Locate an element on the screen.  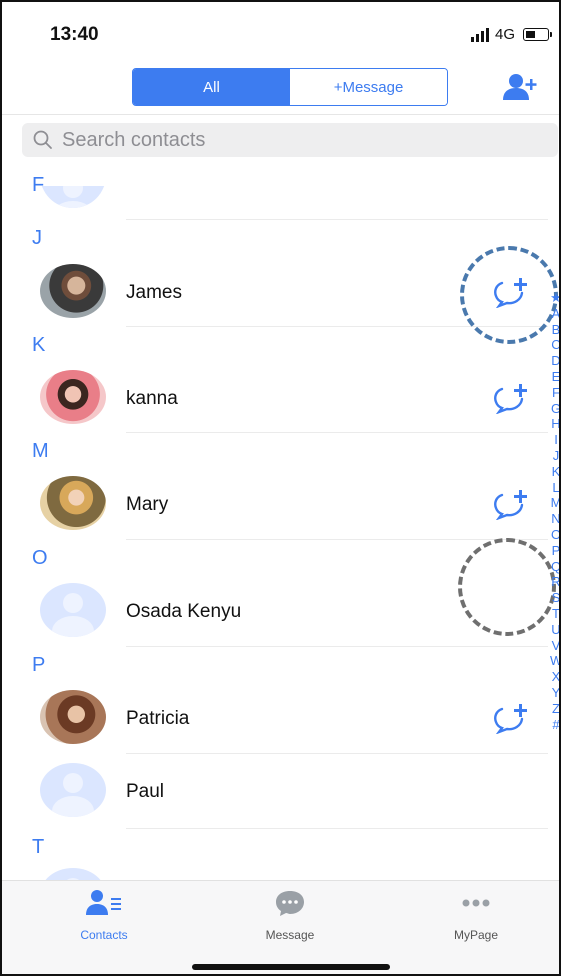
index-letter: X is located at coordinates (554, 677).